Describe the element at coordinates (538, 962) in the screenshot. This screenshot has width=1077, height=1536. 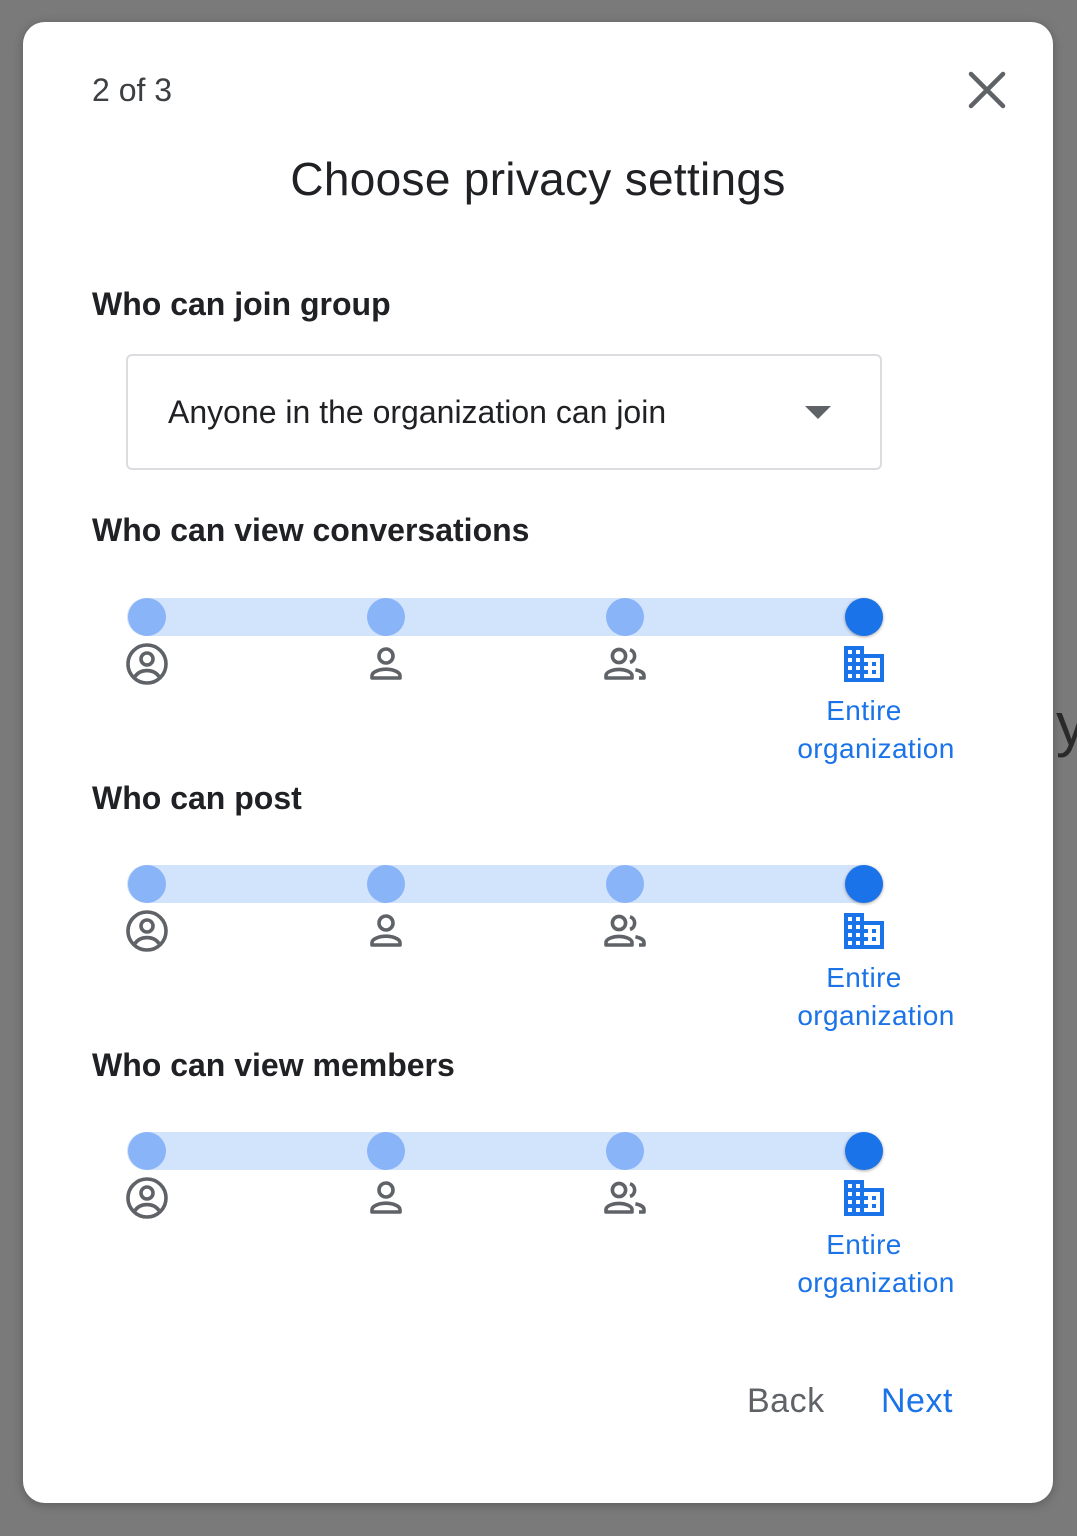
I see `post-slider: Entire organization` at that location.